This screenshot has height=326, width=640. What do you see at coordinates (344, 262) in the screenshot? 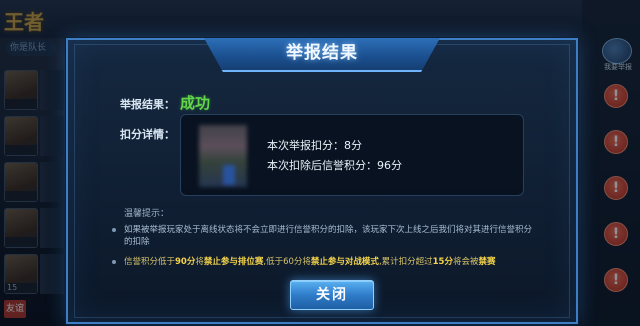
I see `tip-highlight: 禁止参与对战模式` at bounding box center [344, 262].